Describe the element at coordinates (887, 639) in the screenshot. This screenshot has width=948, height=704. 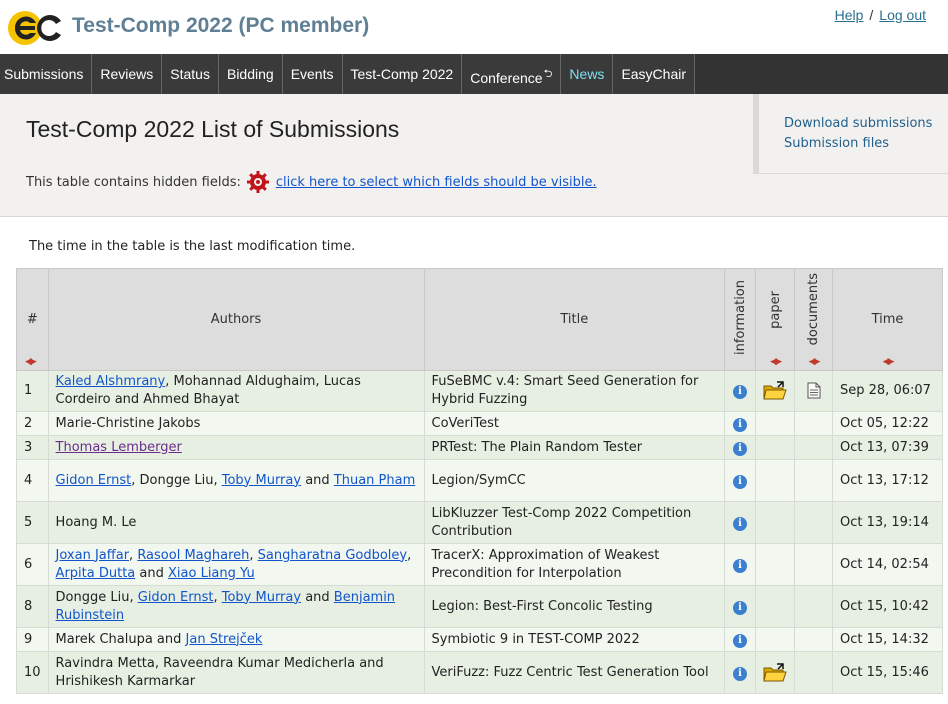
I see `cell-time: Oct 15, 14:32` at that location.